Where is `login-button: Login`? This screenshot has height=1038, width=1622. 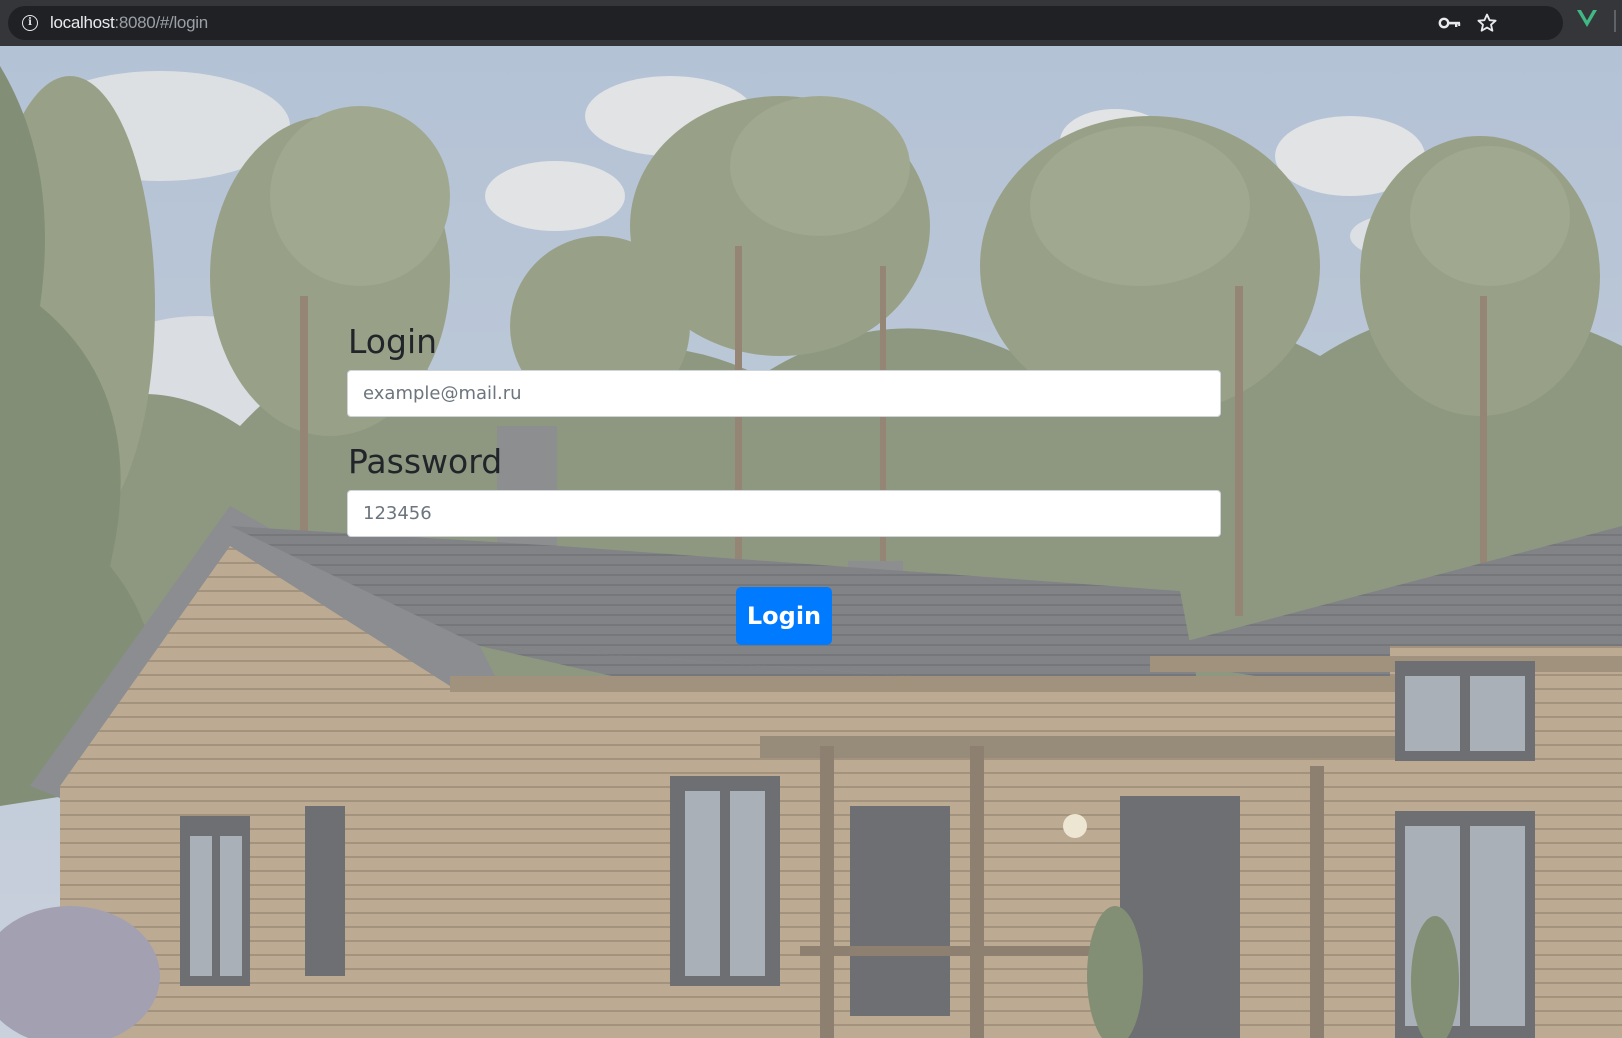
login-button: Login is located at coordinates (784, 616).